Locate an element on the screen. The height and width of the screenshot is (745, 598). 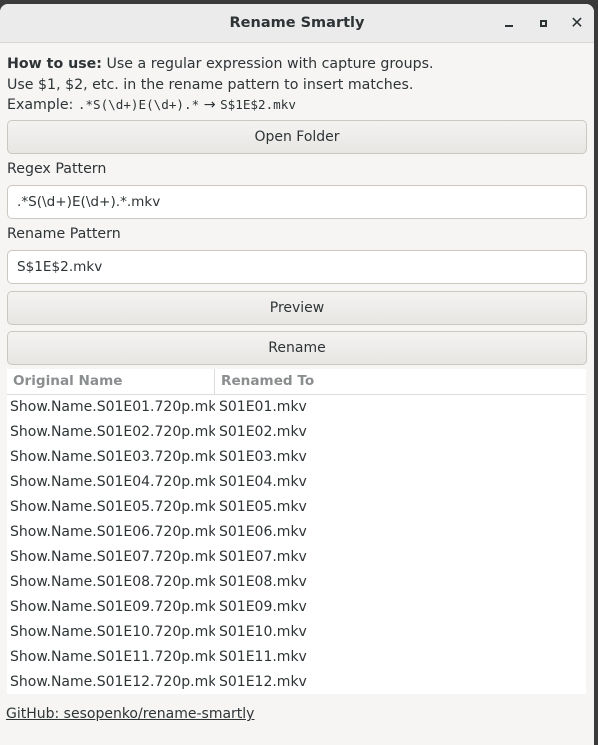
original-name-cell: Show.Name.S01E05.720p.mkv is located at coordinates (112, 507).